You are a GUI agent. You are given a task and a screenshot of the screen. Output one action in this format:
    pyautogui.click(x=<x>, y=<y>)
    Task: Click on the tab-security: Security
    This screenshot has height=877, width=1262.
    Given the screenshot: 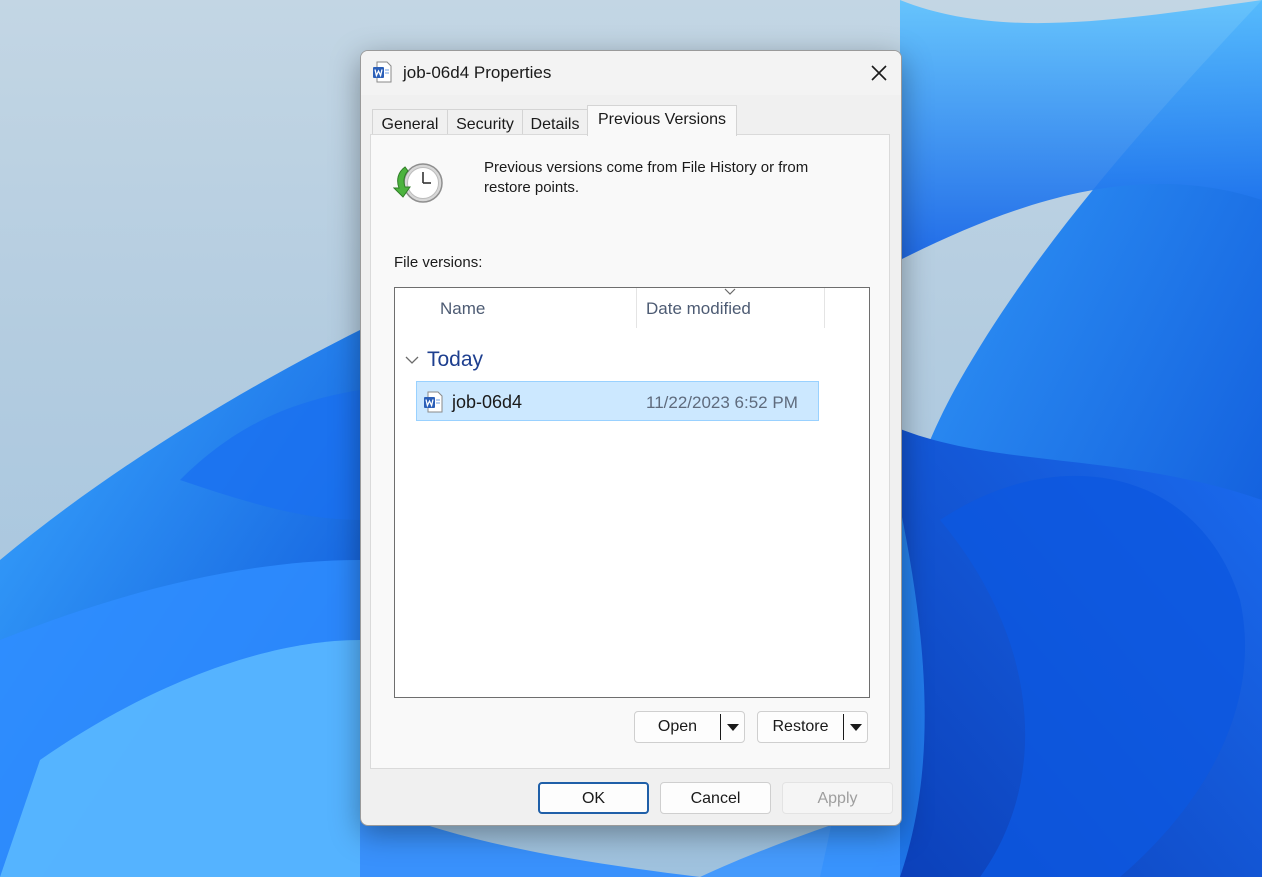 What is the action you would take?
    pyautogui.click(x=485, y=122)
    